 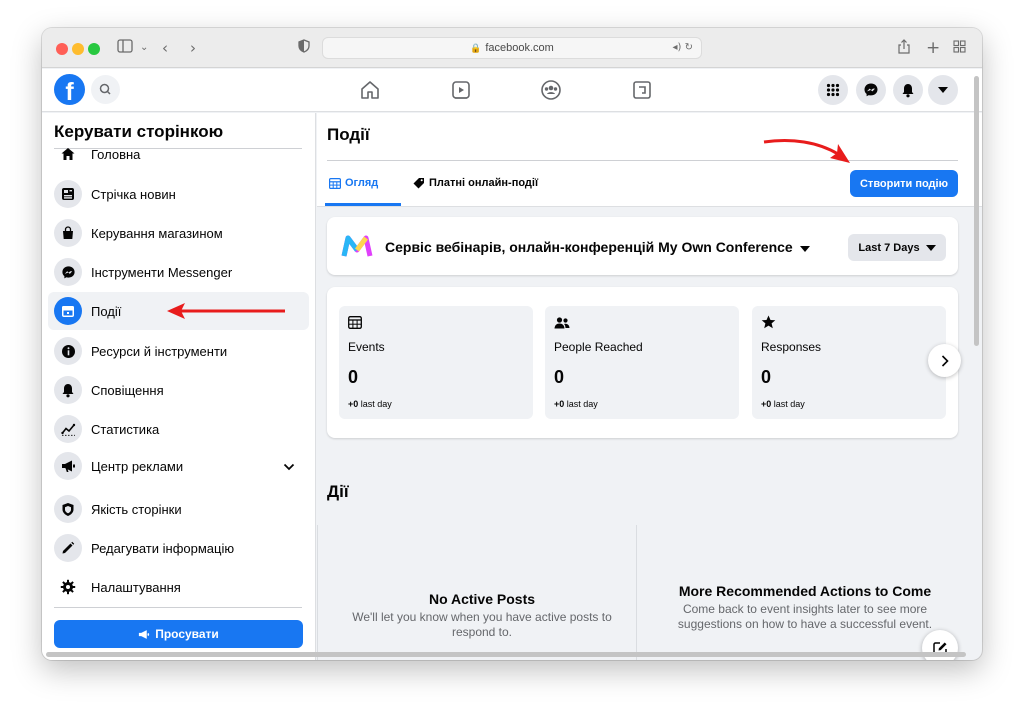 I want to click on date-range-label: Last 7 Days, so click(x=889, y=247).